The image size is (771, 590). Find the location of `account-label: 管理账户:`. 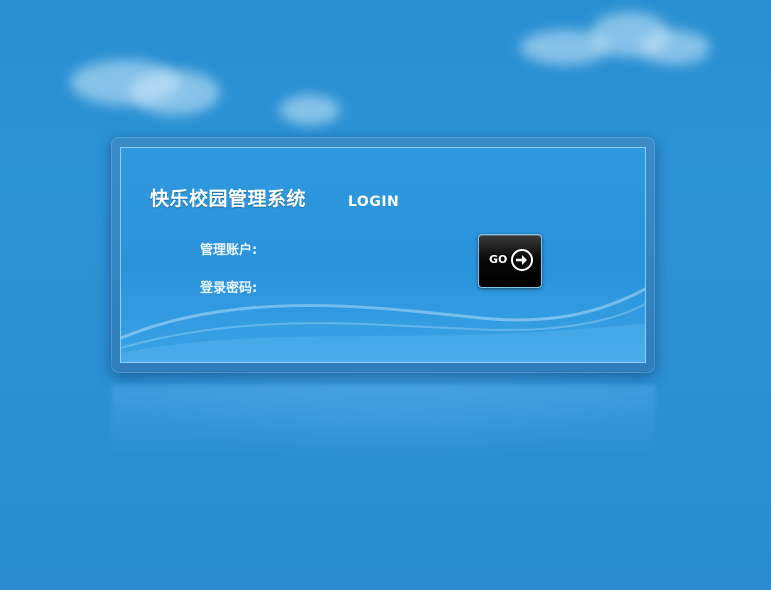

account-label: 管理账户: is located at coordinates (229, 250).